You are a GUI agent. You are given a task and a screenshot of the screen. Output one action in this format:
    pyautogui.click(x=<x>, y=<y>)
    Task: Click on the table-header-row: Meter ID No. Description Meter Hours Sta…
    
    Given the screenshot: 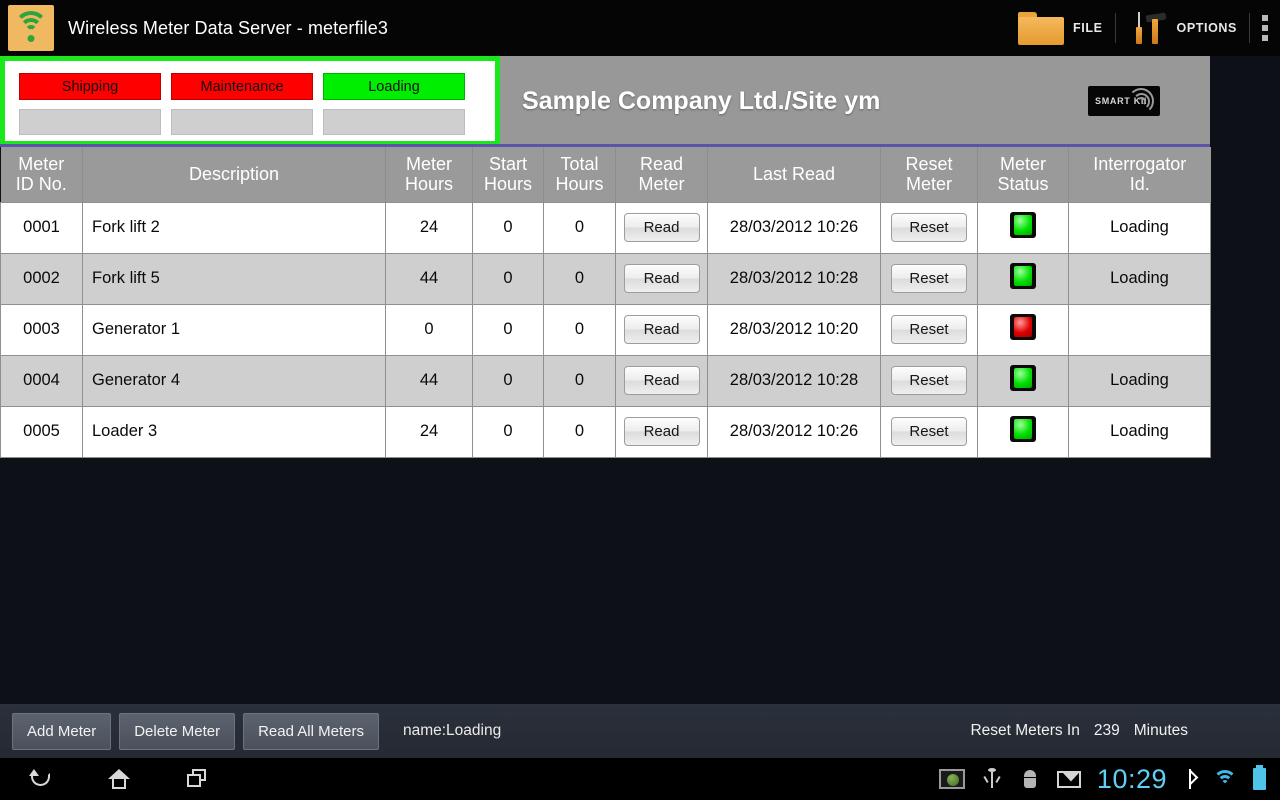 What is the action you would take?
    pyautogui.click(x=605, y=174)
    